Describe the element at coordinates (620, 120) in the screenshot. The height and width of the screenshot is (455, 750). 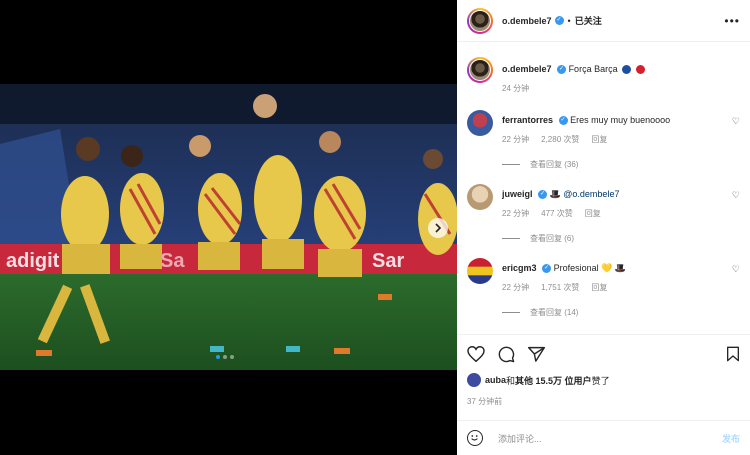
I see `comment-text: Eres muy muy buenoooo` at that location.